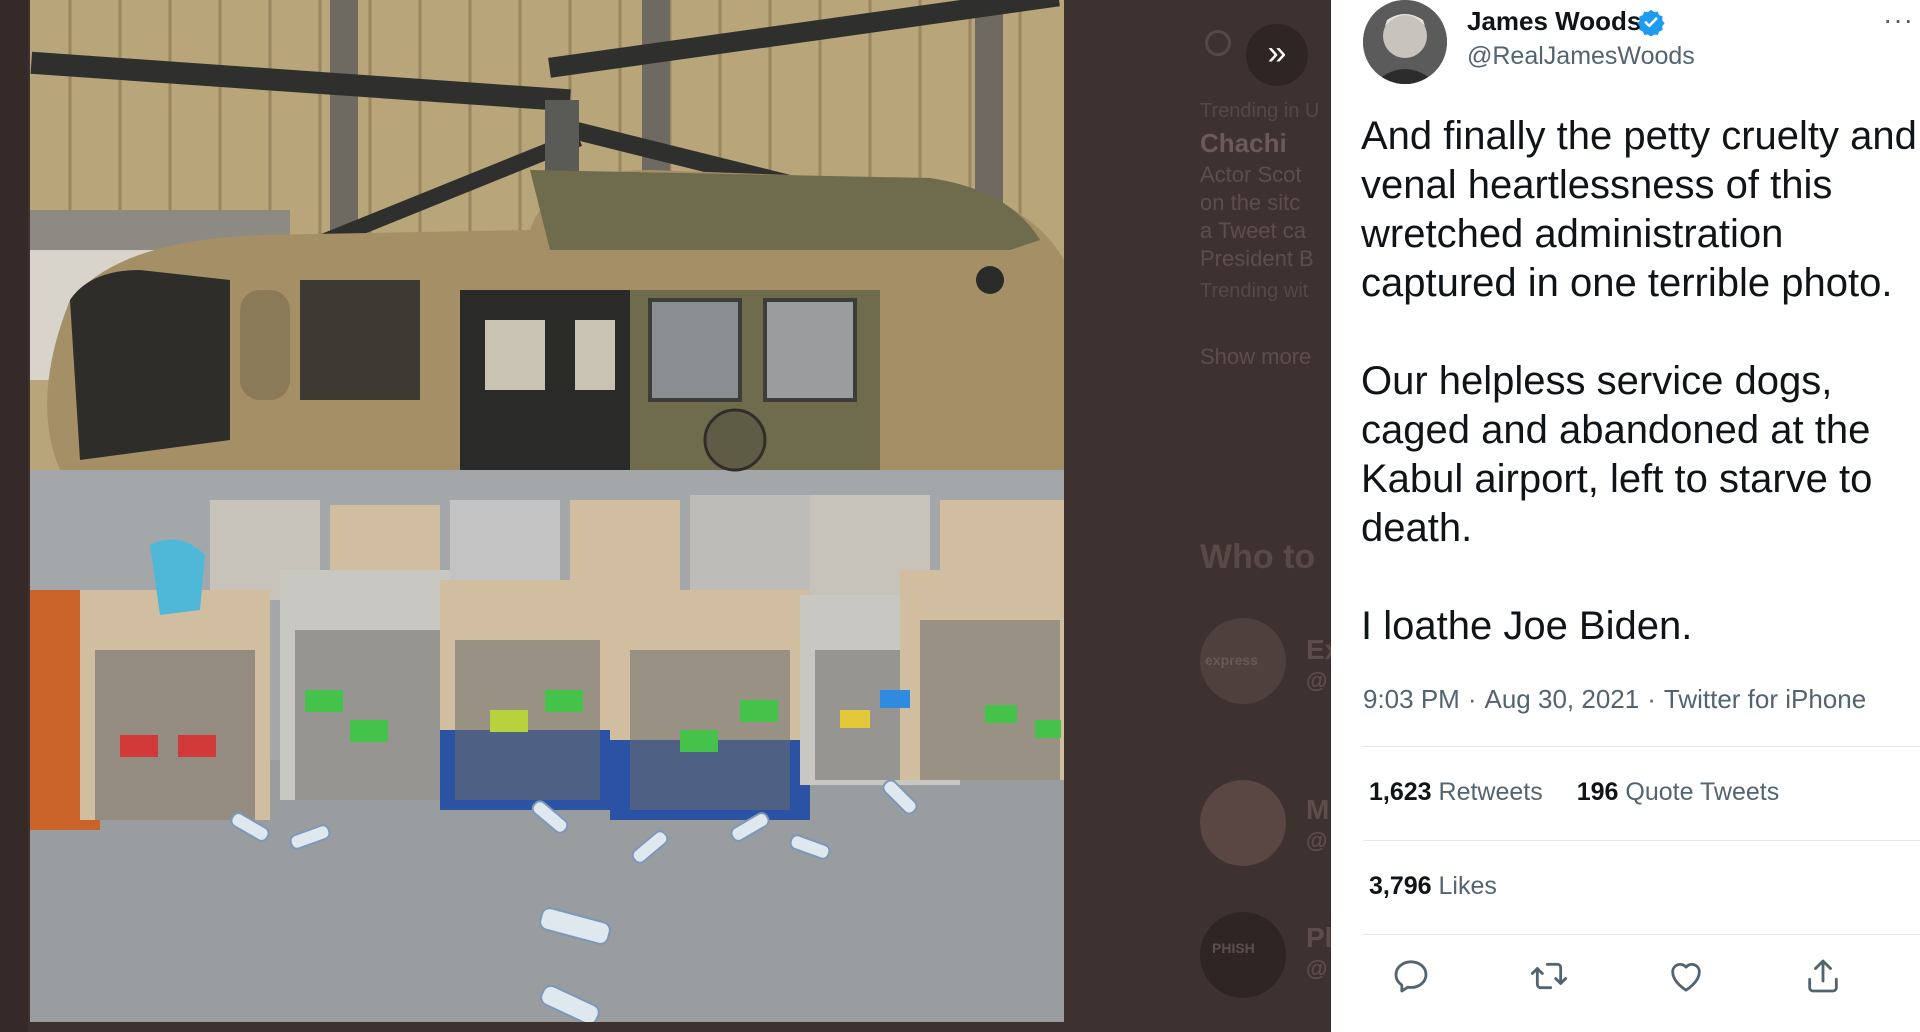  Describe the element at coordinates (1651, 22) in the screenshot. I see `verified-badge-icon` at that location.